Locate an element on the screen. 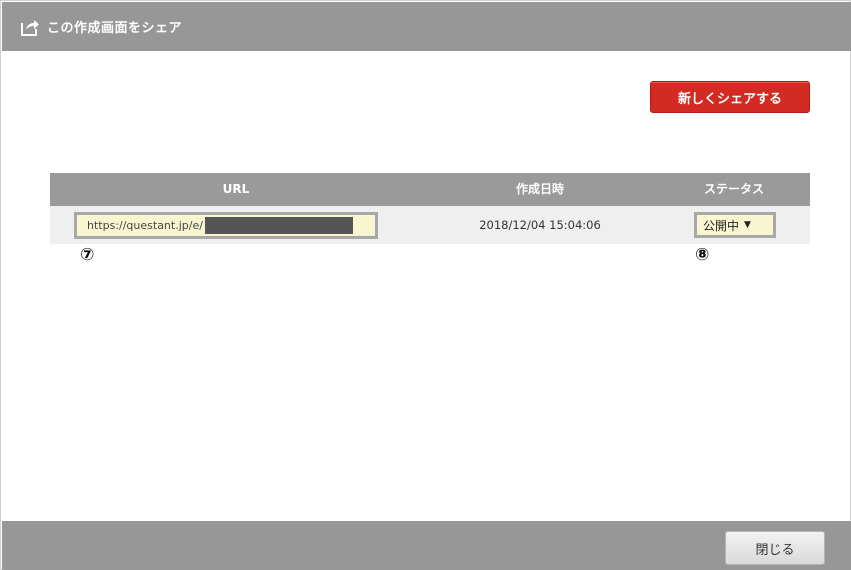 This screenshot has height=570, width=851. close-button: 閉じる is located at coordinates (775, 548).